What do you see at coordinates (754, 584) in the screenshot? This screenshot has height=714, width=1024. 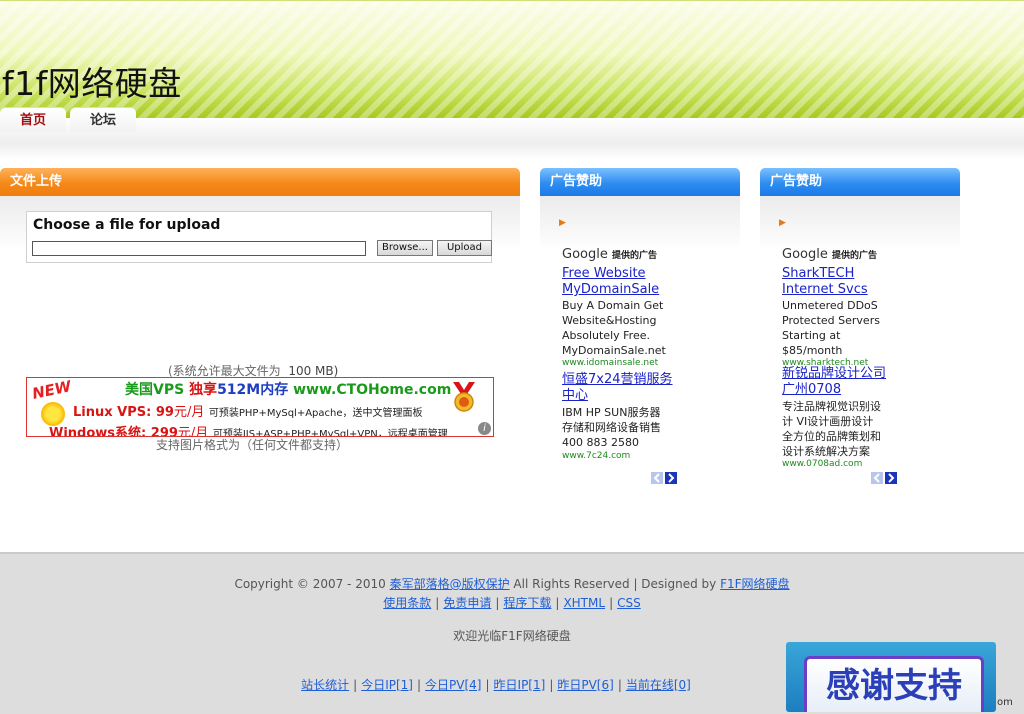 I see `designer-link: F1F网络硬盘` at bounding box center [754, 584].